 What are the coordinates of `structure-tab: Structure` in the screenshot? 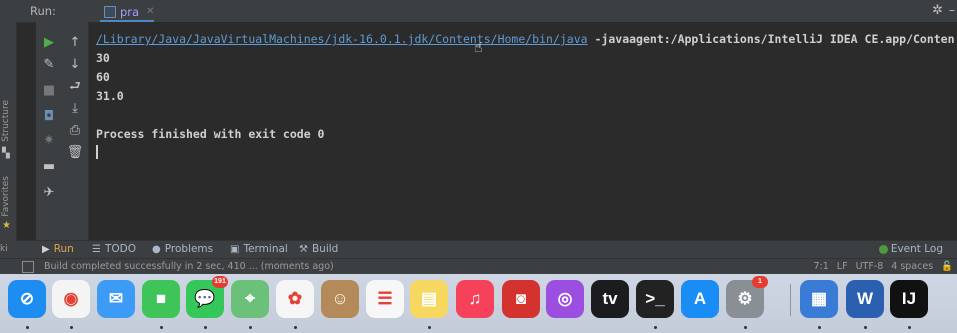 It's located at (6, 121).